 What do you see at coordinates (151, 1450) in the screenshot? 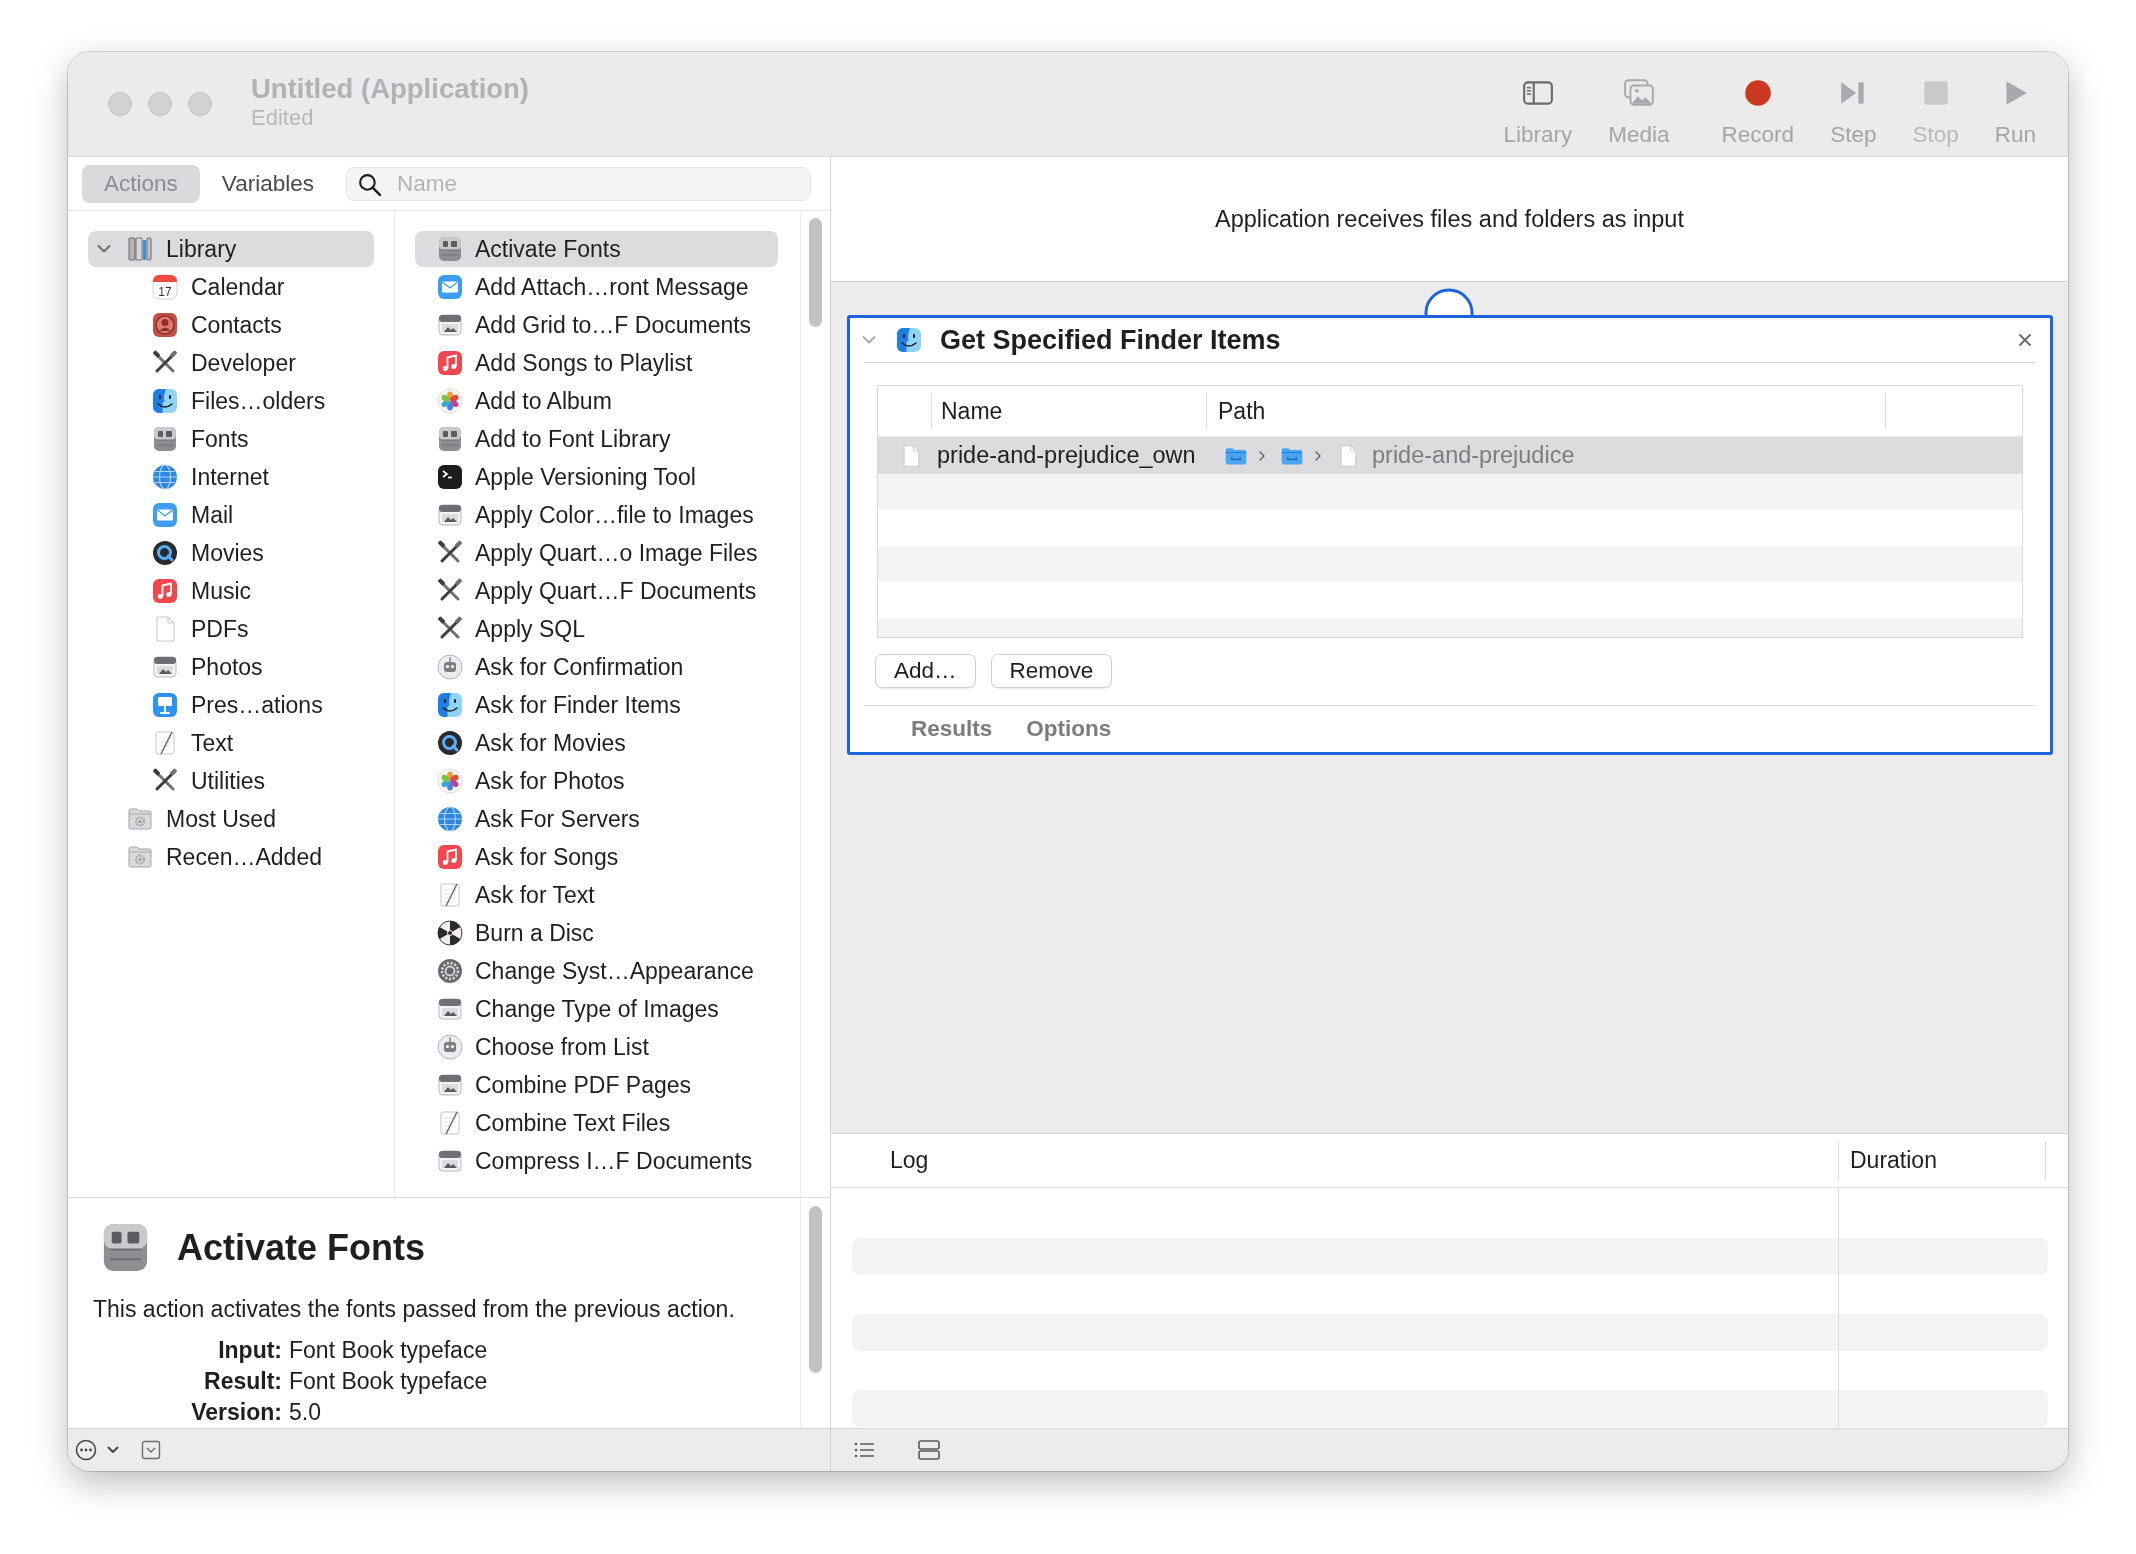
I see `square-chevron-icon` at bounding box center [151, 1450].